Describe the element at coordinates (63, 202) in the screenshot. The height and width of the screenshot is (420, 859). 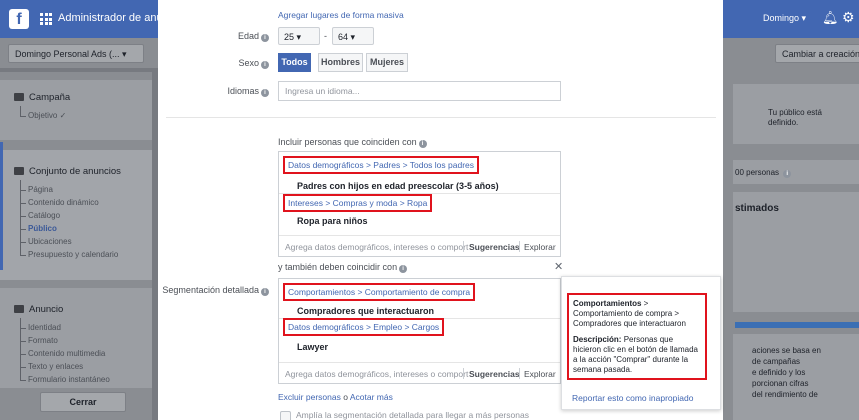
I see `sidebar-item-contenido-dinamico: Contenido dinámico` at that location.